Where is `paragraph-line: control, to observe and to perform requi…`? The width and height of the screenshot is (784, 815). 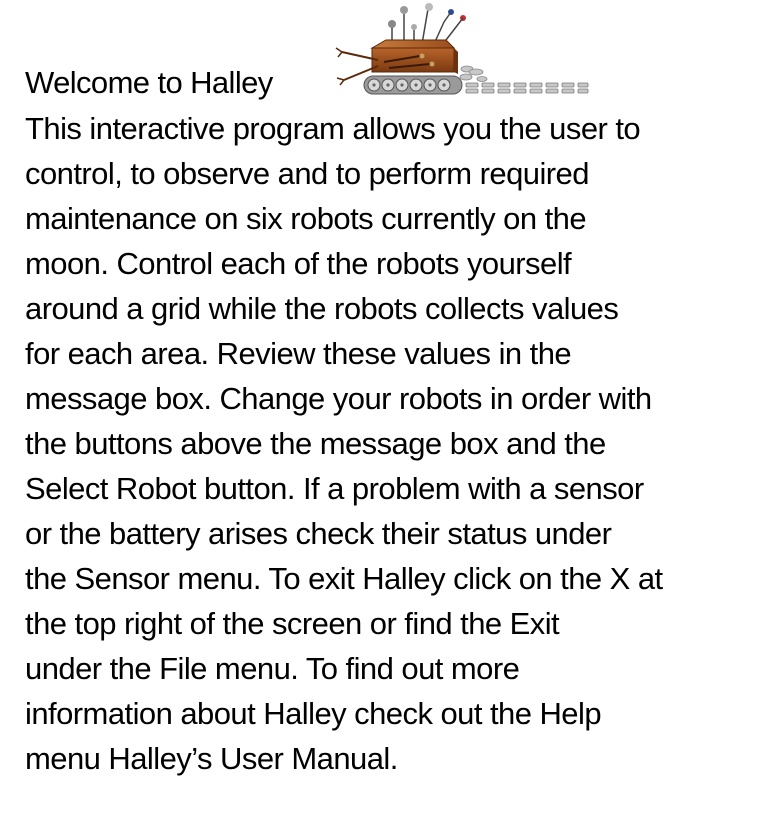
paragraph-line: control, to observe and to perform requi… is located at coordinates (307, 173).